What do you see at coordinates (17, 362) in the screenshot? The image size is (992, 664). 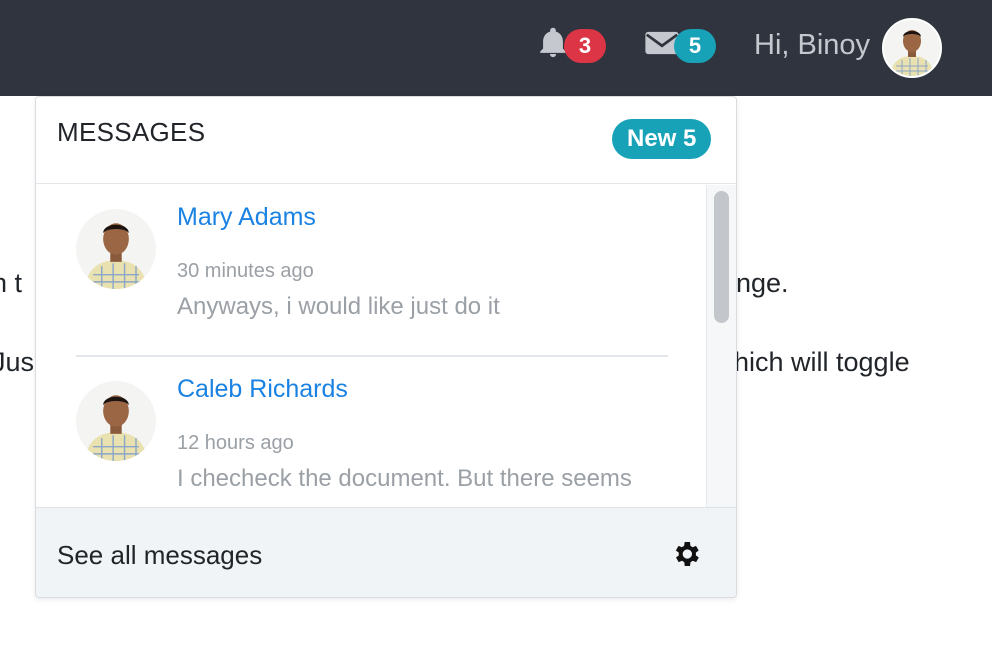 I see `background-text: Jus` at bounding box center [17, 362].